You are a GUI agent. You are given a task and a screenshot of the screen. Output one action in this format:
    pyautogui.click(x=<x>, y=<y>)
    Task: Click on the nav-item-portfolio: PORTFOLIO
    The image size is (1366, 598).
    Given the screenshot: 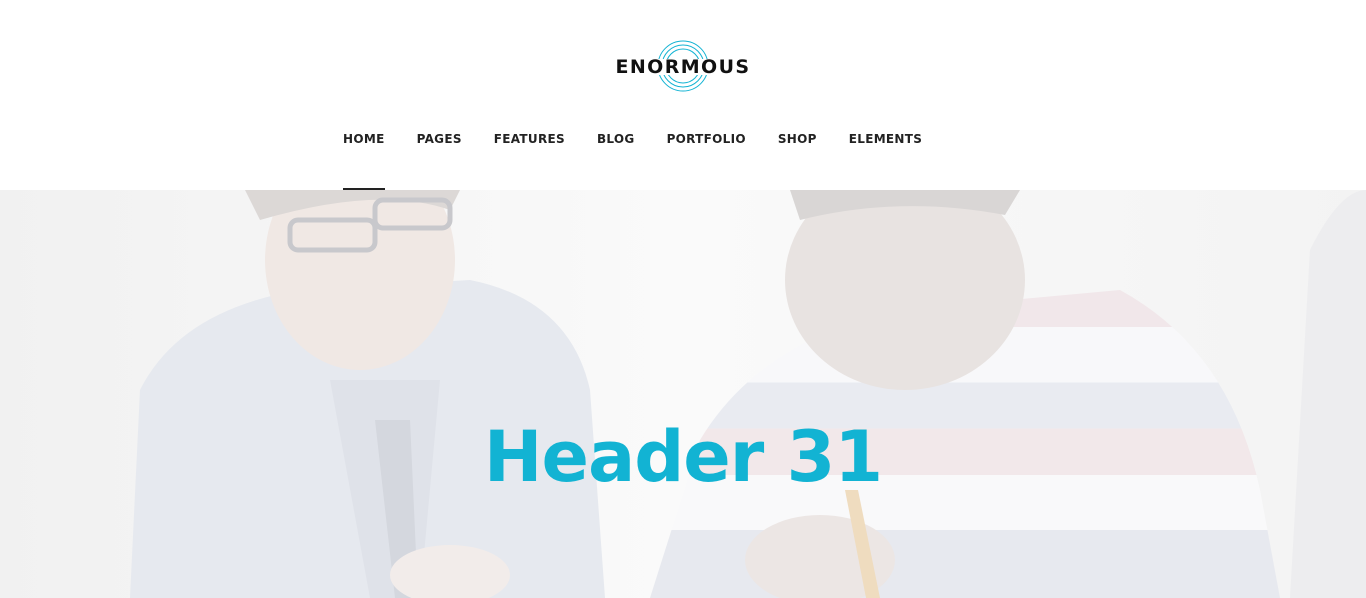 What is the action you would take?
    pyautogui.click(x=706, y=160)
    